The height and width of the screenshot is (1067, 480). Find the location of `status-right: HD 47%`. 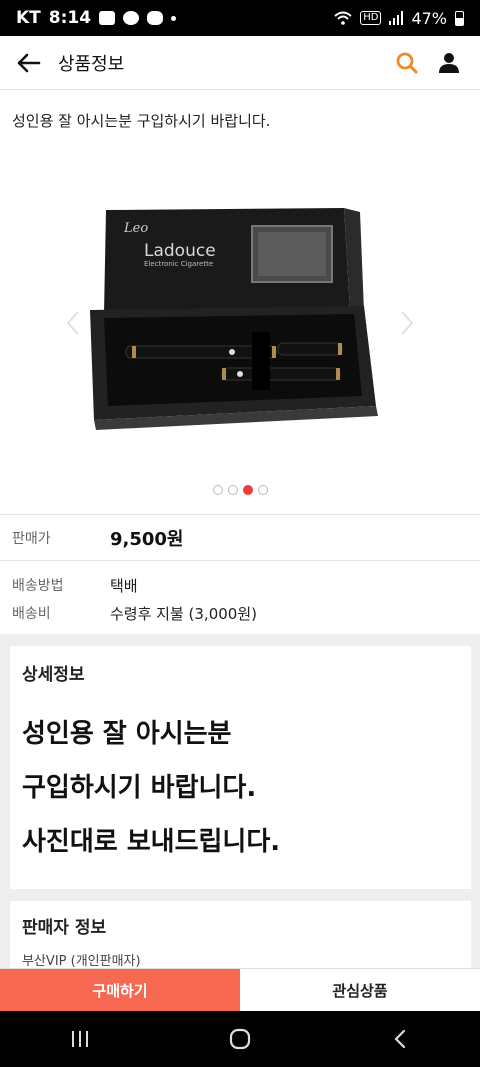

status-right: HD 47% is located at coordinates (399, 18).